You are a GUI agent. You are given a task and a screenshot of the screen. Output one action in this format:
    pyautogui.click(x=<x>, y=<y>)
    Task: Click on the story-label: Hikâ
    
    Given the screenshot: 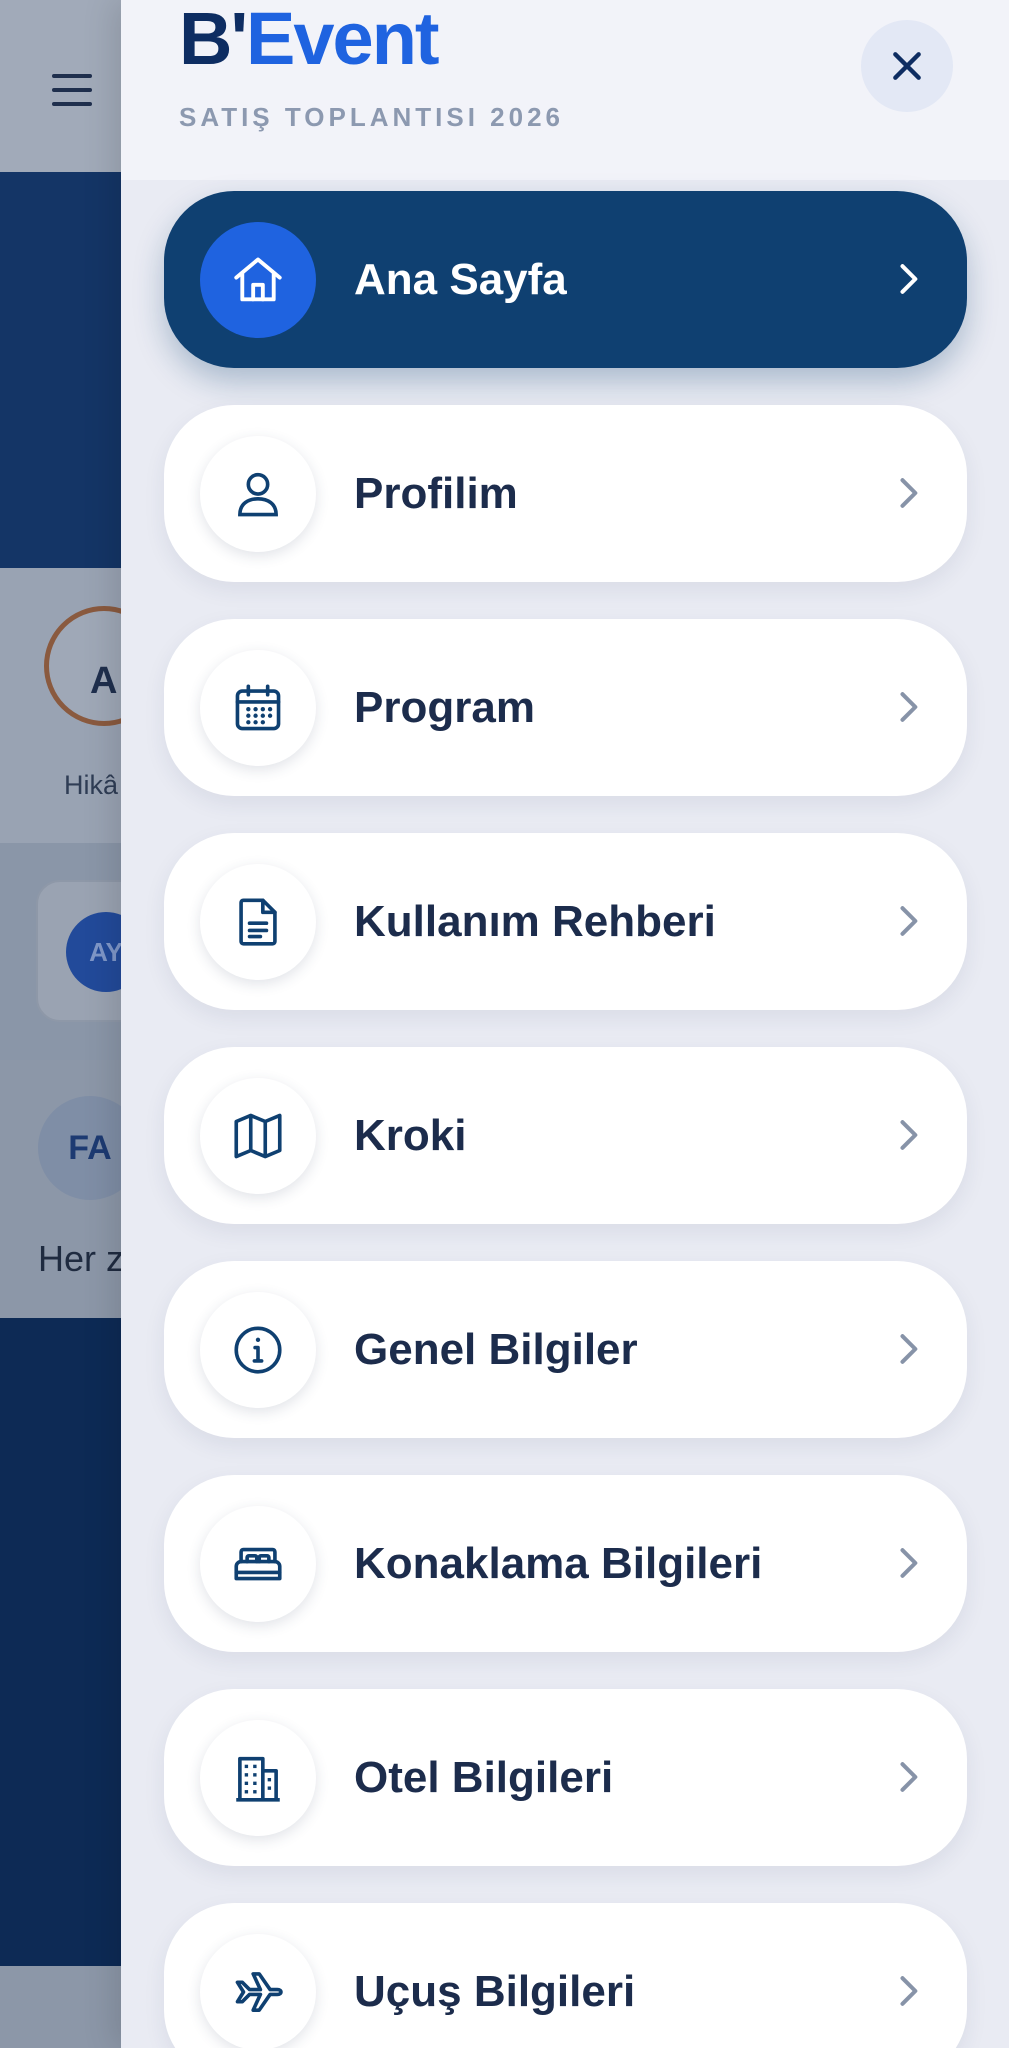 What is the action you would take?
    pyautogui.click(x=91, y=785)
    